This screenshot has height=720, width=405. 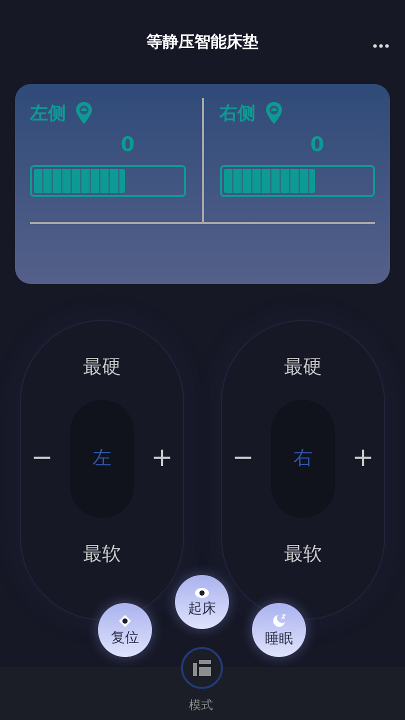 I want to click on page-title: 等静压智能床垫, so click(x=202, y=42).